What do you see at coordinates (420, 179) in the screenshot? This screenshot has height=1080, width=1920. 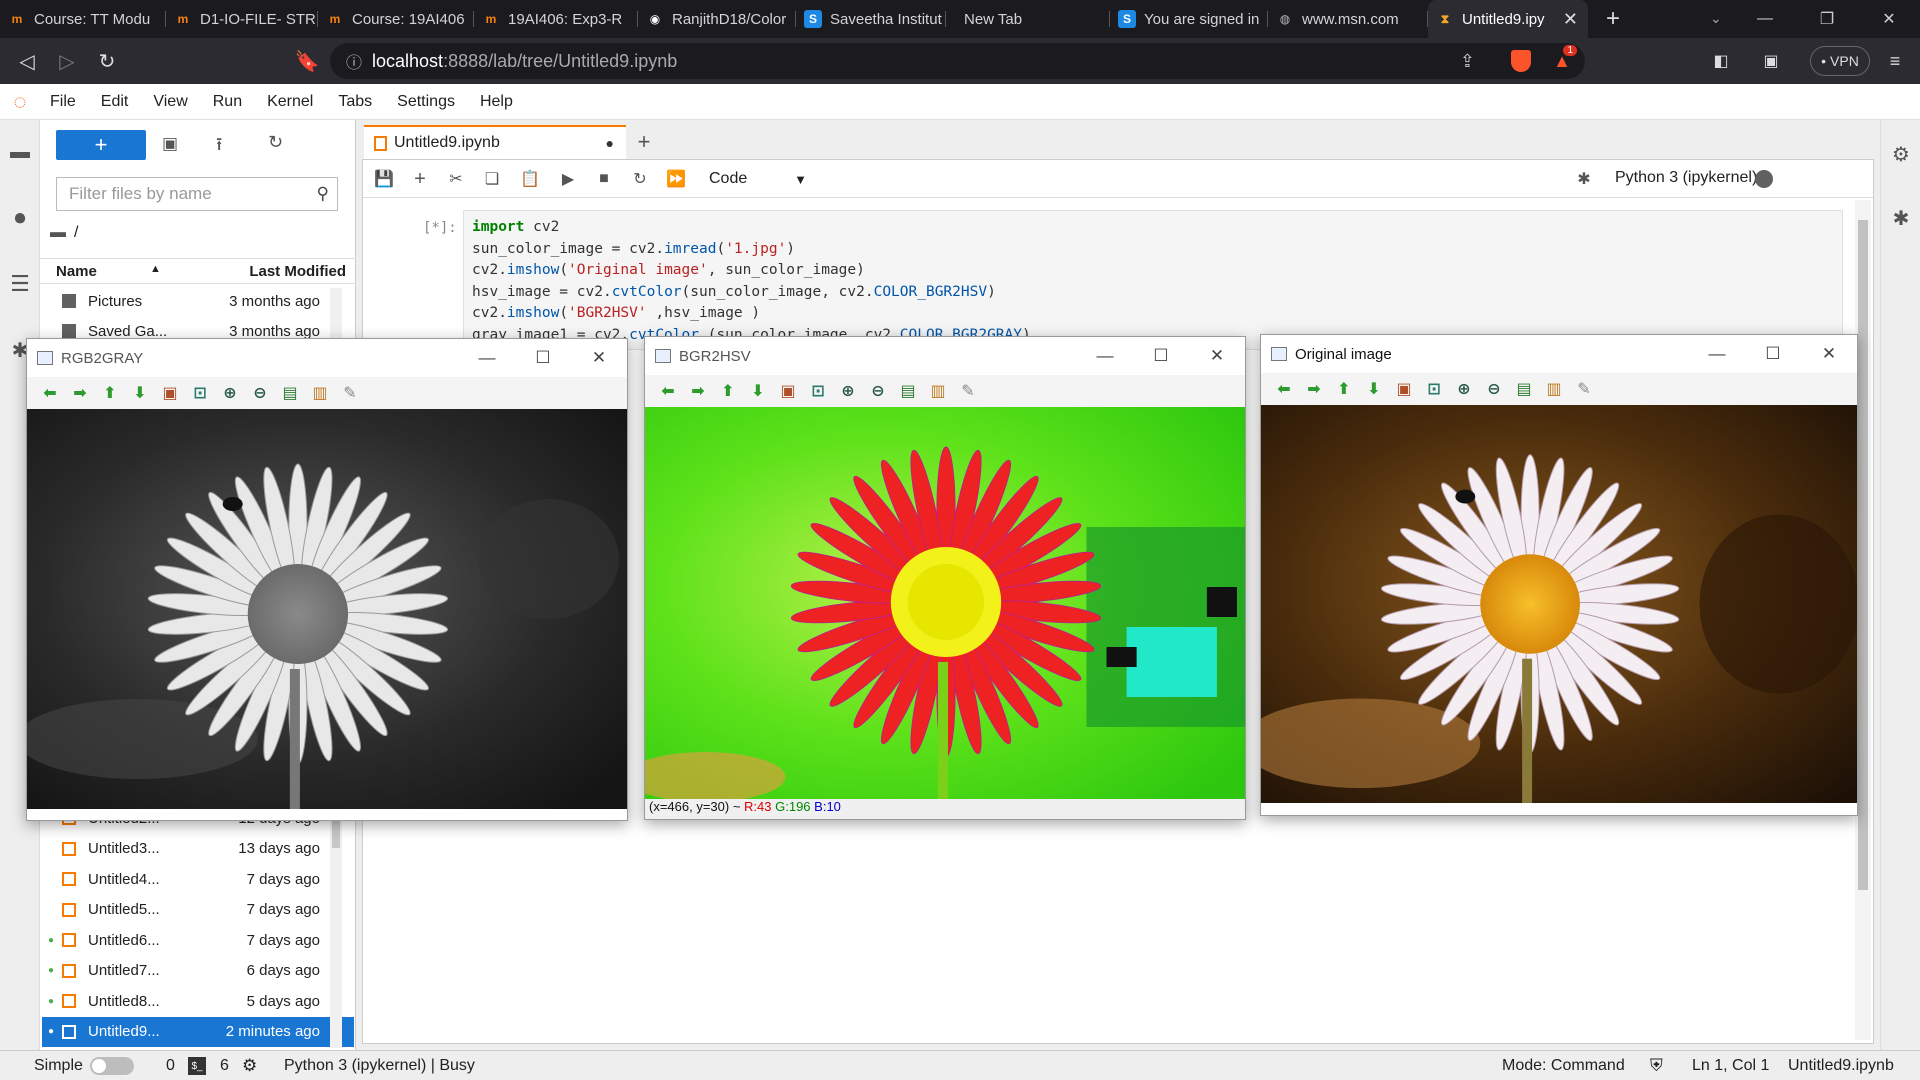 I see `add-cell-icon: +` at bounding box center [420, 179].